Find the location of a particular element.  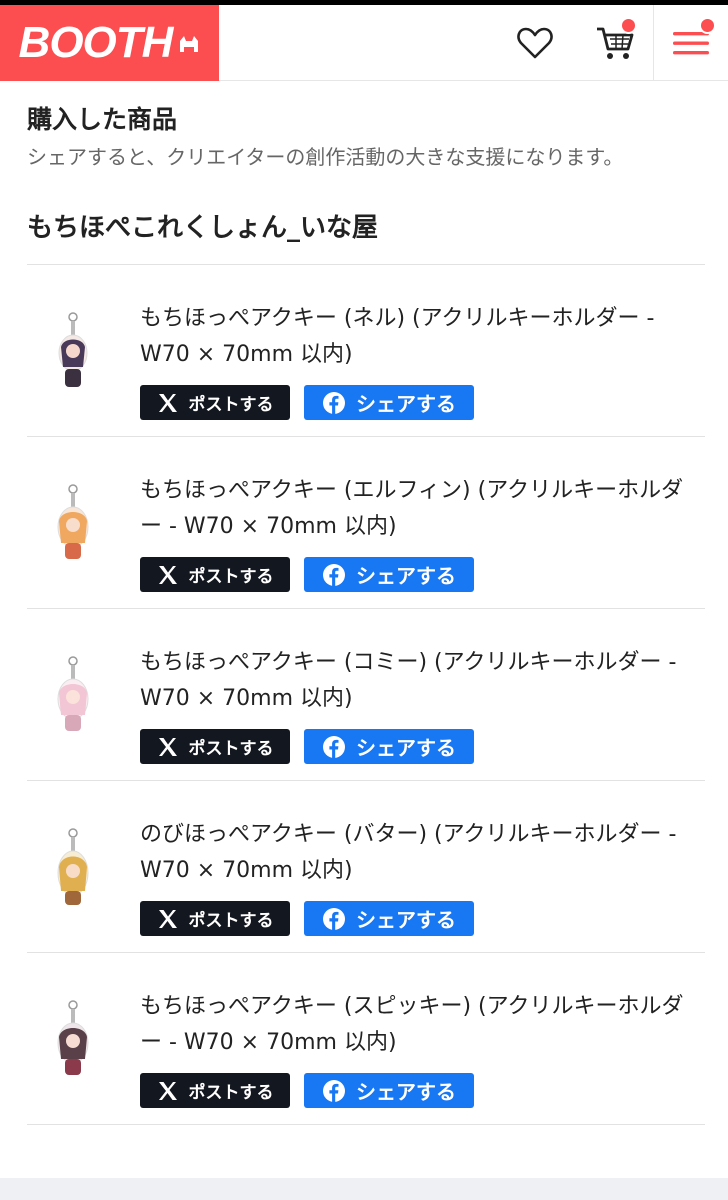

booth-logo: BOOTH is located at coordinates (109, 43).